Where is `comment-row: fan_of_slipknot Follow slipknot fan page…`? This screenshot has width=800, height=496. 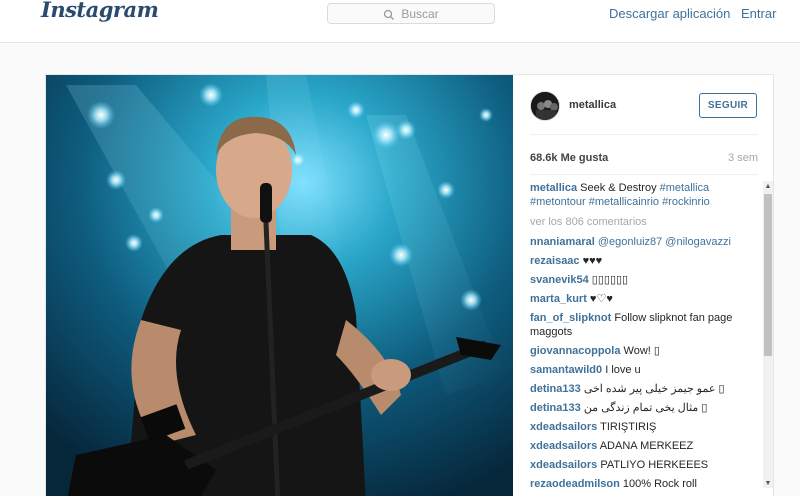 comment-row: fan_of_slipknot Follow slipknot fan page… is located at coordinates (645, 325).